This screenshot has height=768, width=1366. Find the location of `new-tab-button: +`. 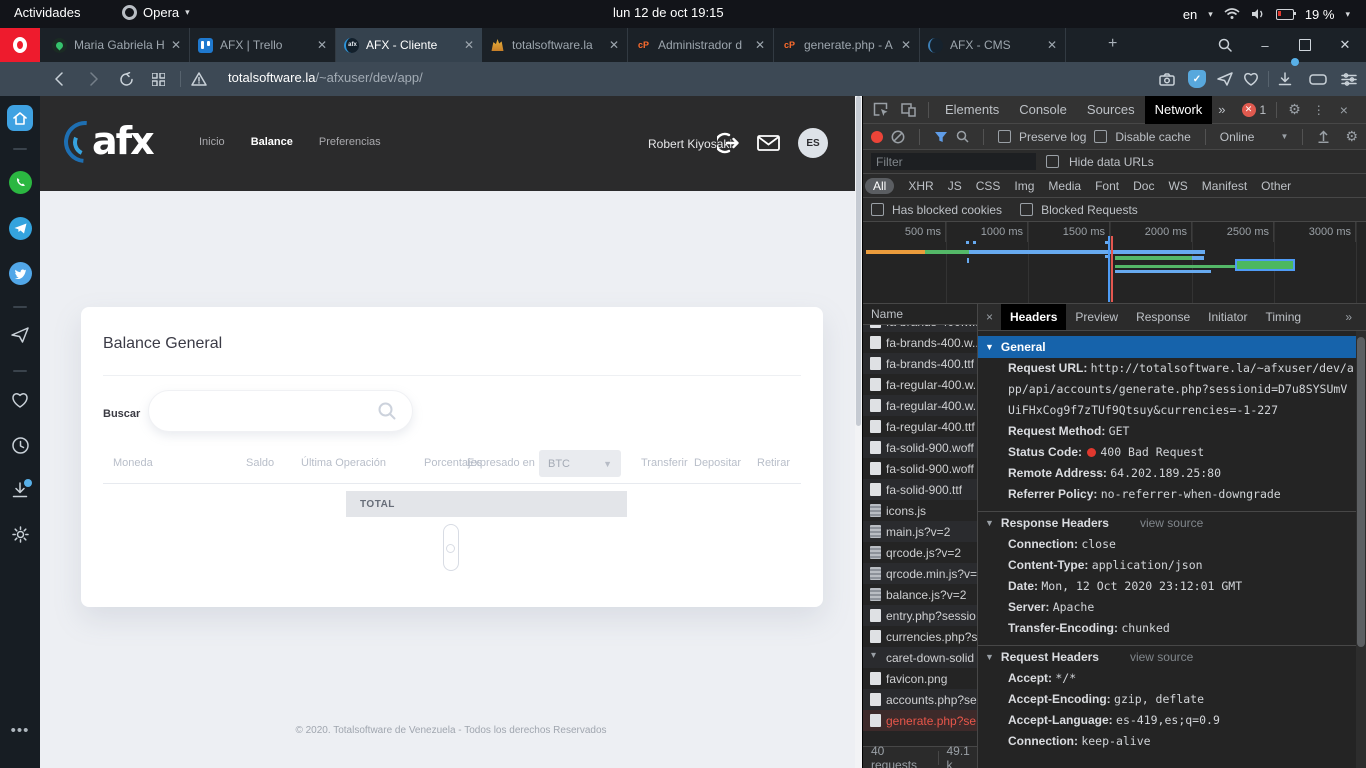

new-tab-button: + is located at coordinates (1112, 44).